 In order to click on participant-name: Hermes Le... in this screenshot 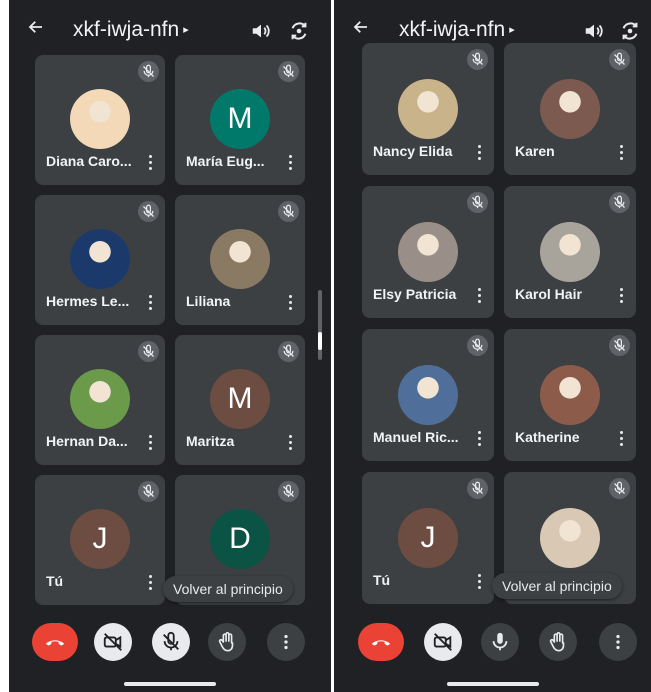, I will do `click(88, 301)`.